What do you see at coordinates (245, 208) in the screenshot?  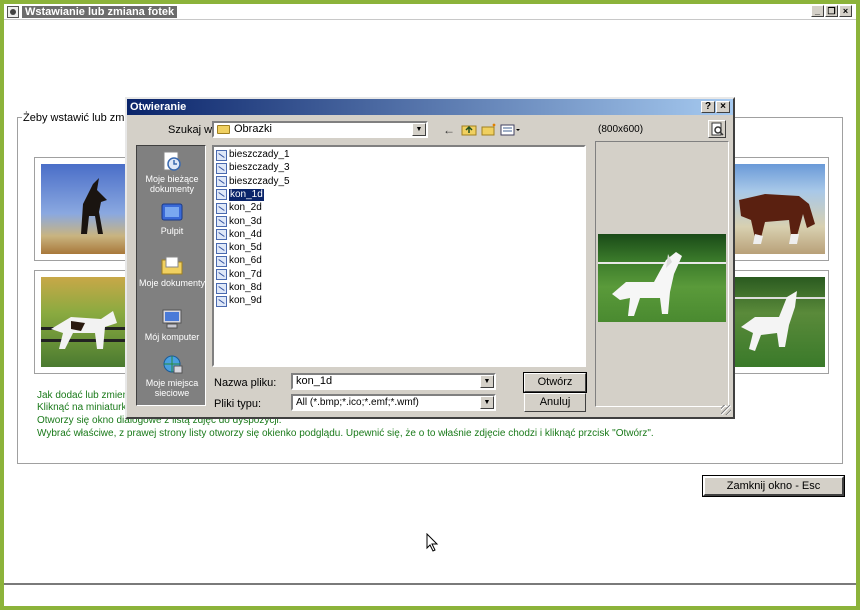 I see `file-name: kon_2d` at bounding box center [245, 208].